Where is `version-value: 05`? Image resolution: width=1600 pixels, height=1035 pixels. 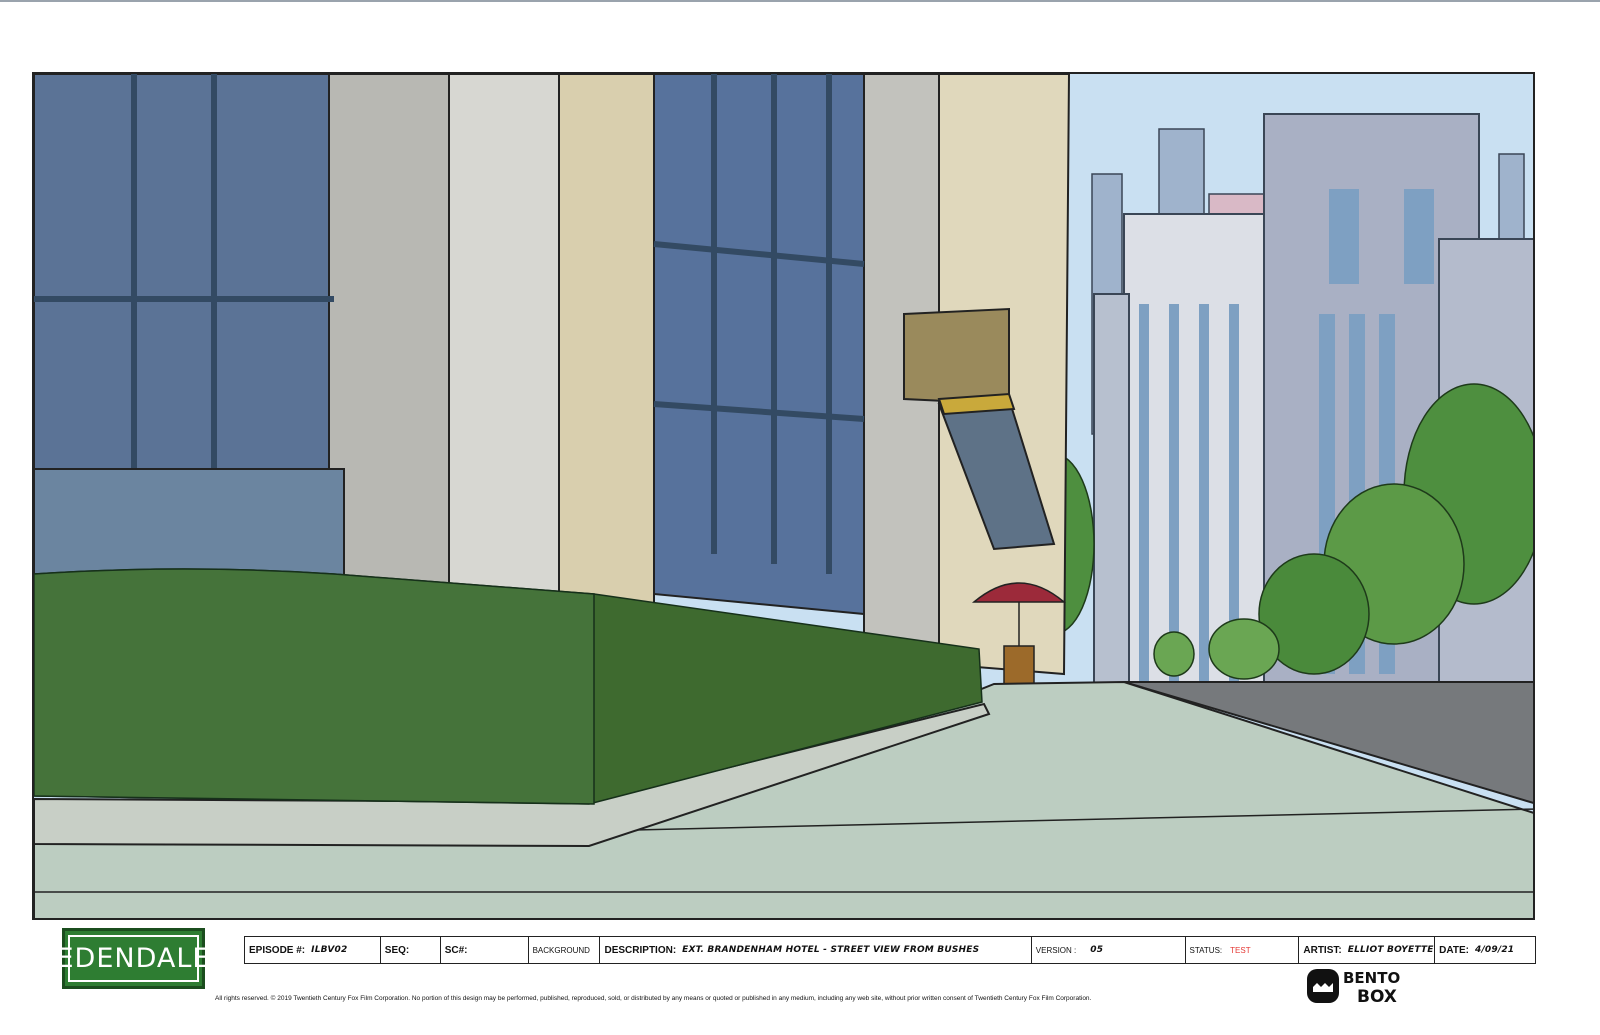
version-value: 05 is located at coordinates (1097, 950).